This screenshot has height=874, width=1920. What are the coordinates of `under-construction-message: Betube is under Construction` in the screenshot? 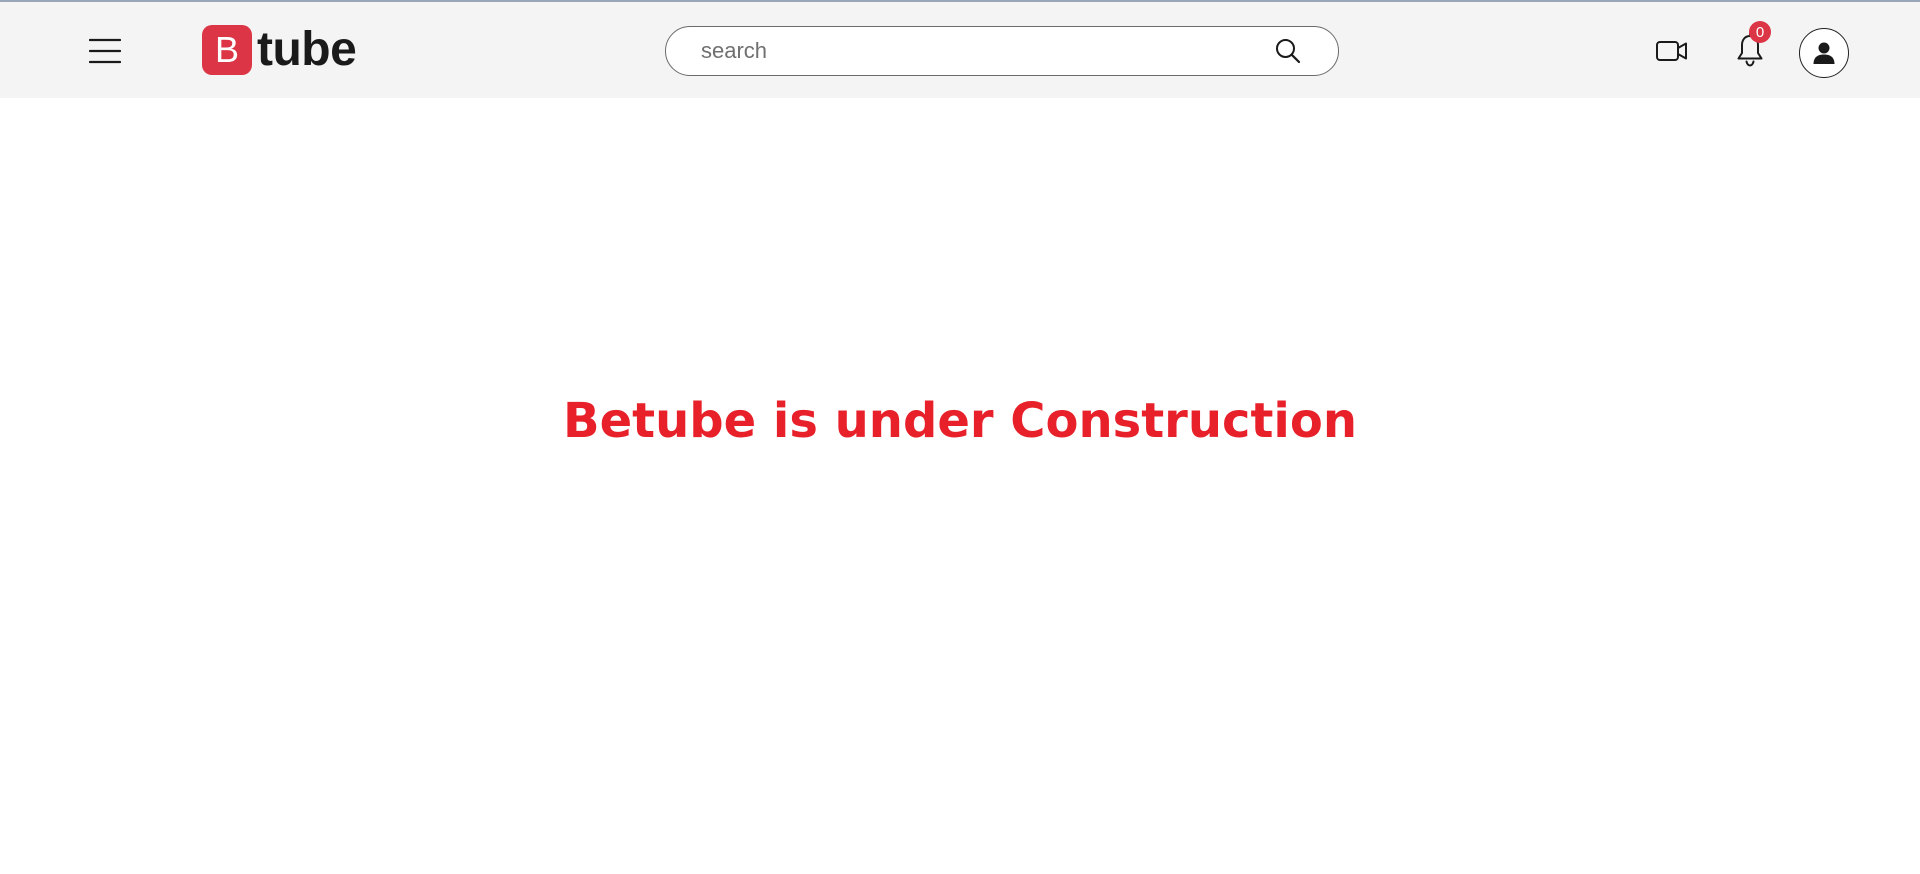 It's located at (960, 421).